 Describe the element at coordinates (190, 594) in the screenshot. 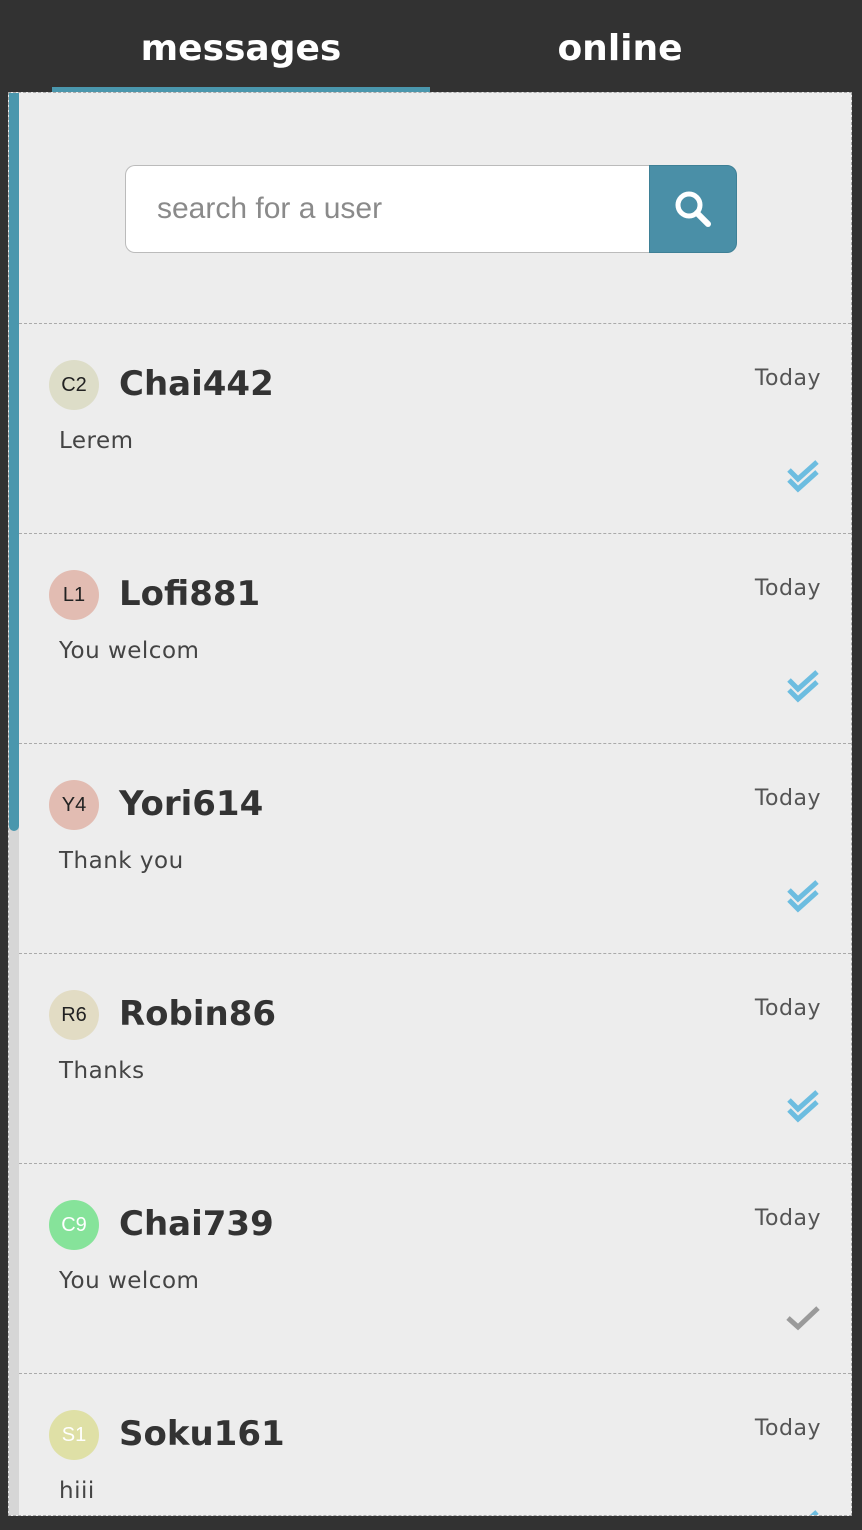

I see `conversation-username: Lofi881` at that location.